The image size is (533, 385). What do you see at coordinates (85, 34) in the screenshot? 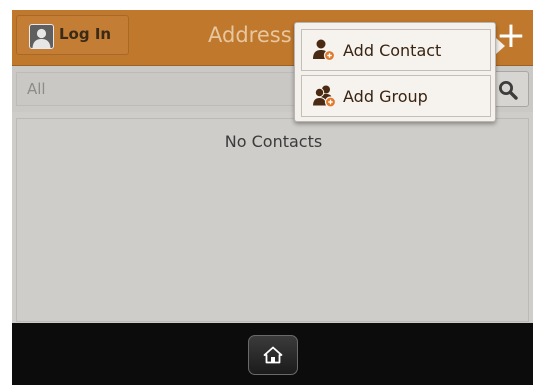
I see `login-label: Log In` at bounding box center [85, 34].